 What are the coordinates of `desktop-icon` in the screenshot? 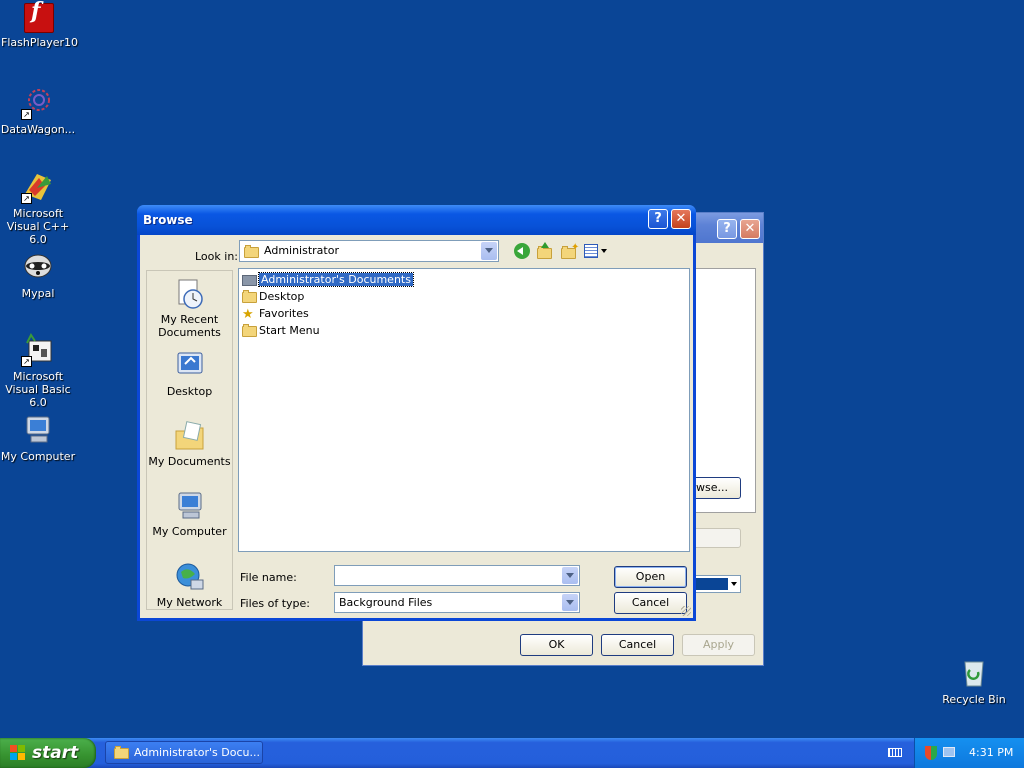 It's located at (190, 366).